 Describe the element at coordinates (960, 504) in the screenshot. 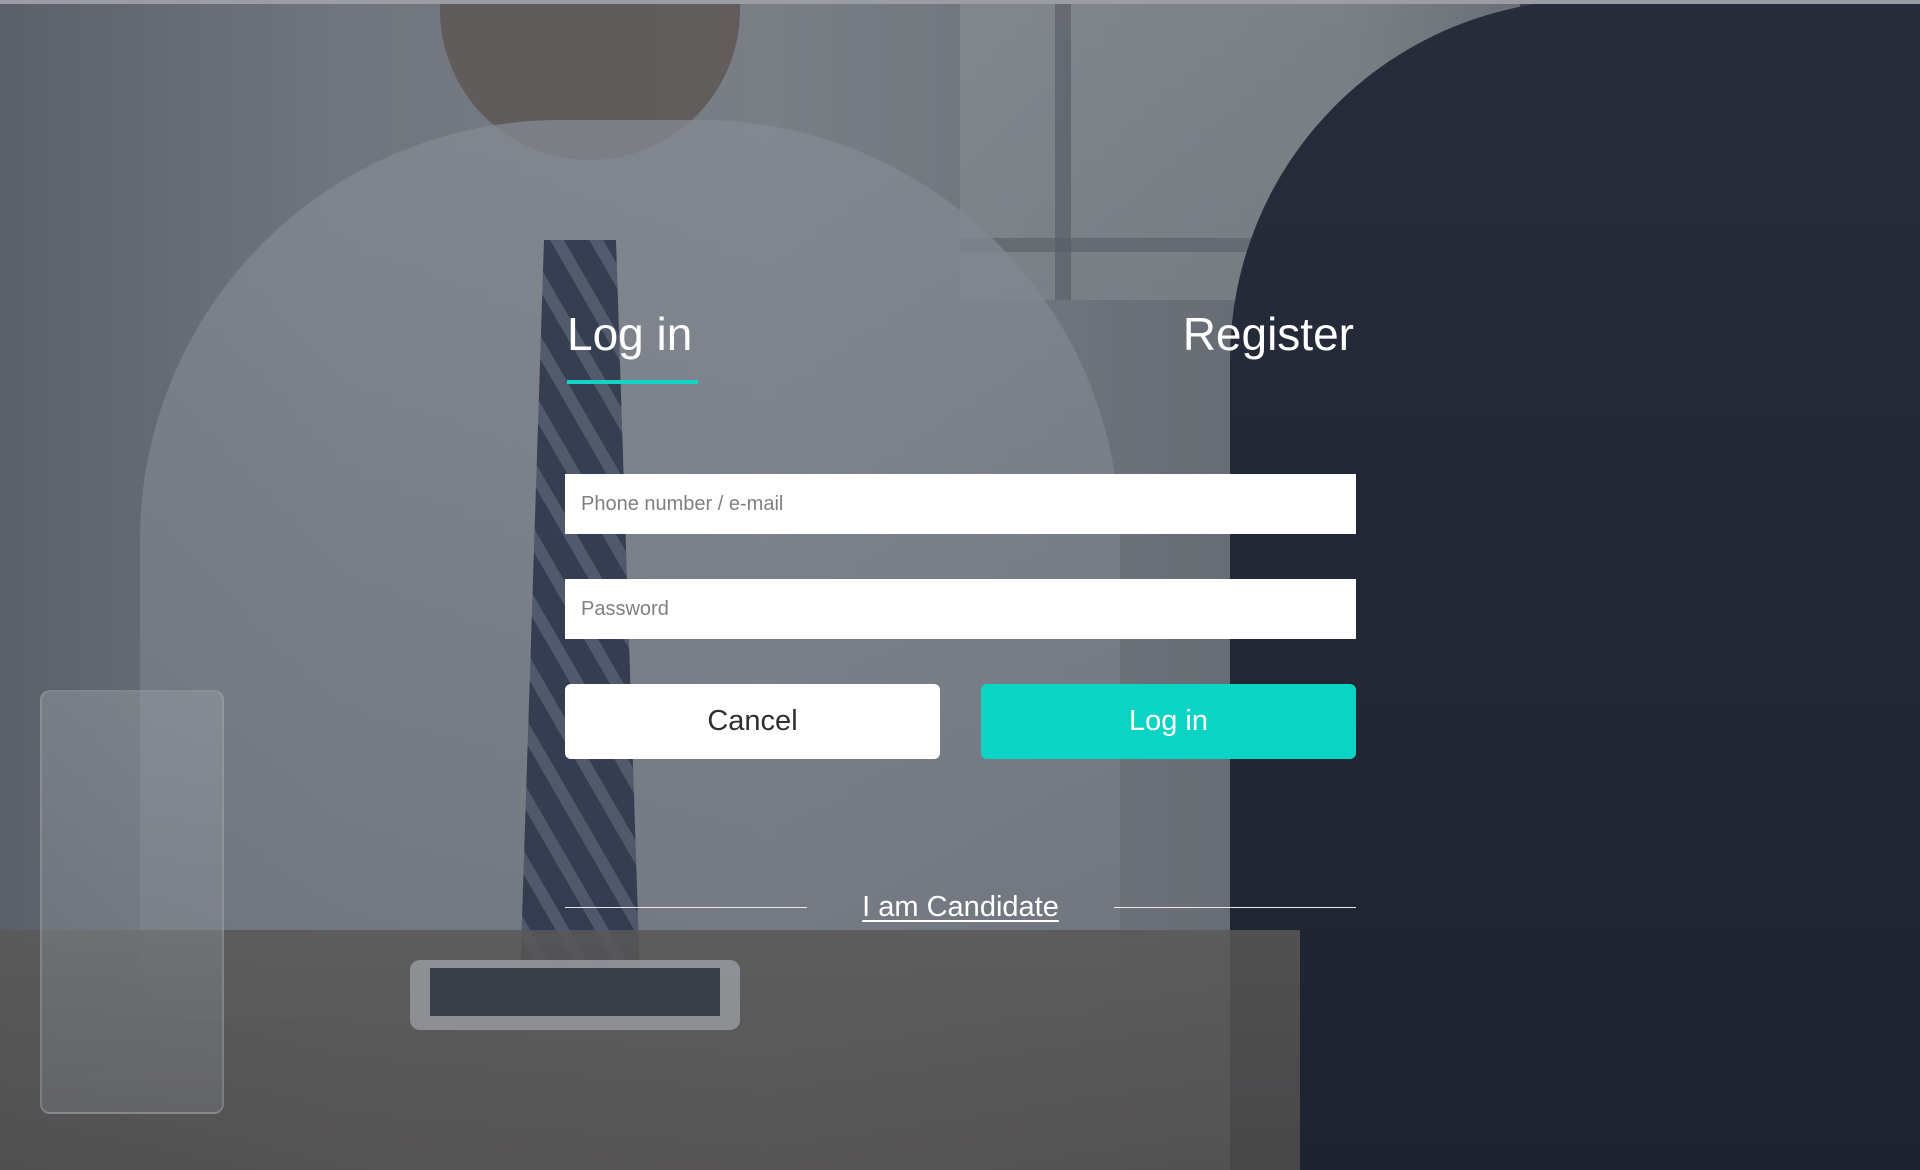

I see `phone-email-input` at that location.